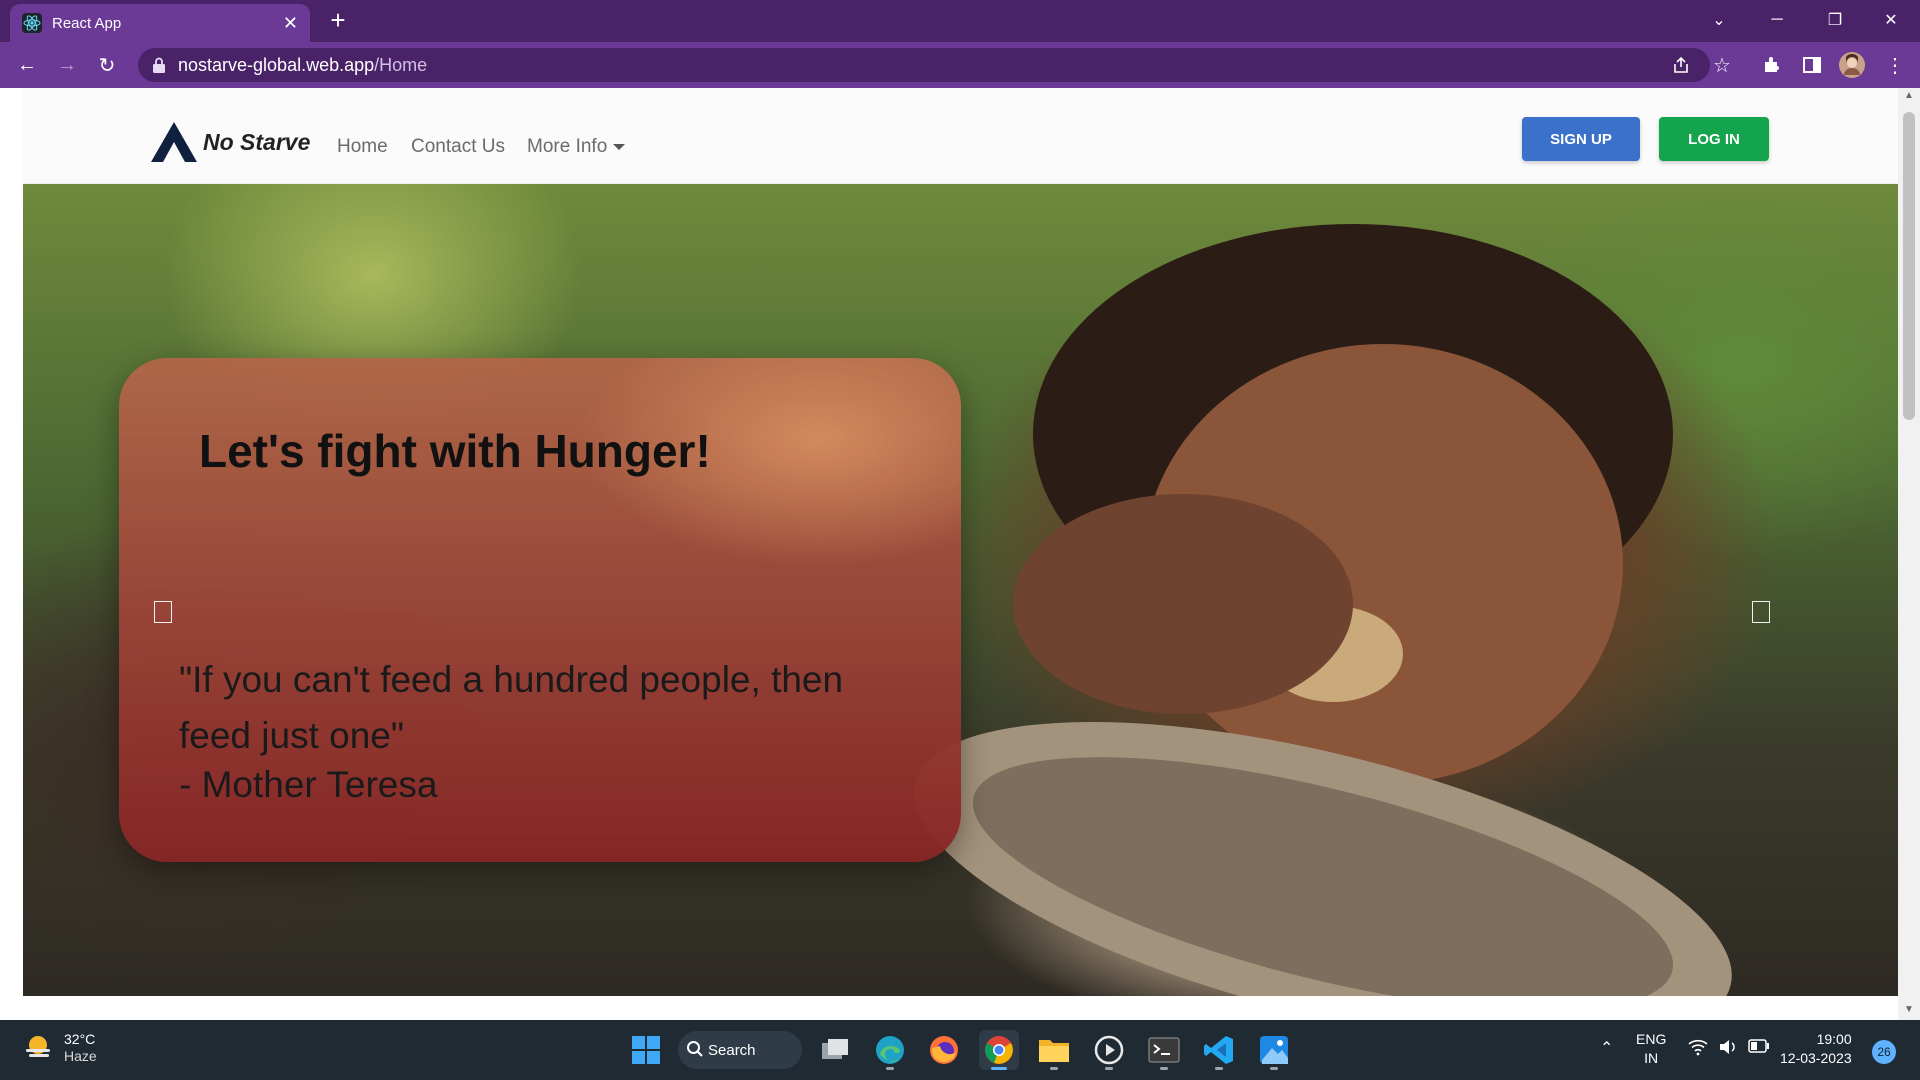  I want to click on windows-start-icon, so click(646, 1050).